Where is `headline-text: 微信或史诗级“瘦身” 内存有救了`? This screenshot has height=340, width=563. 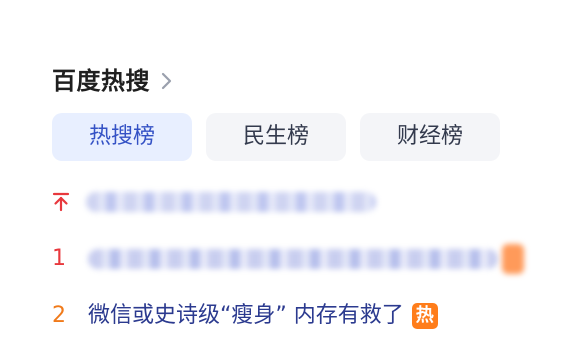
headline-text: 微信或史诗级“瘦身” 内存有救了 is located at coordinates (246, 316).